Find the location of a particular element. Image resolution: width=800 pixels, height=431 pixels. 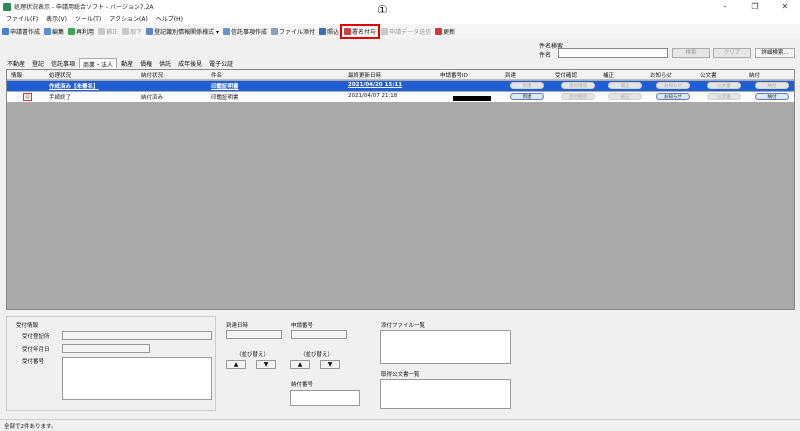

close-button: ✕ is located at coordinates (785, 6).